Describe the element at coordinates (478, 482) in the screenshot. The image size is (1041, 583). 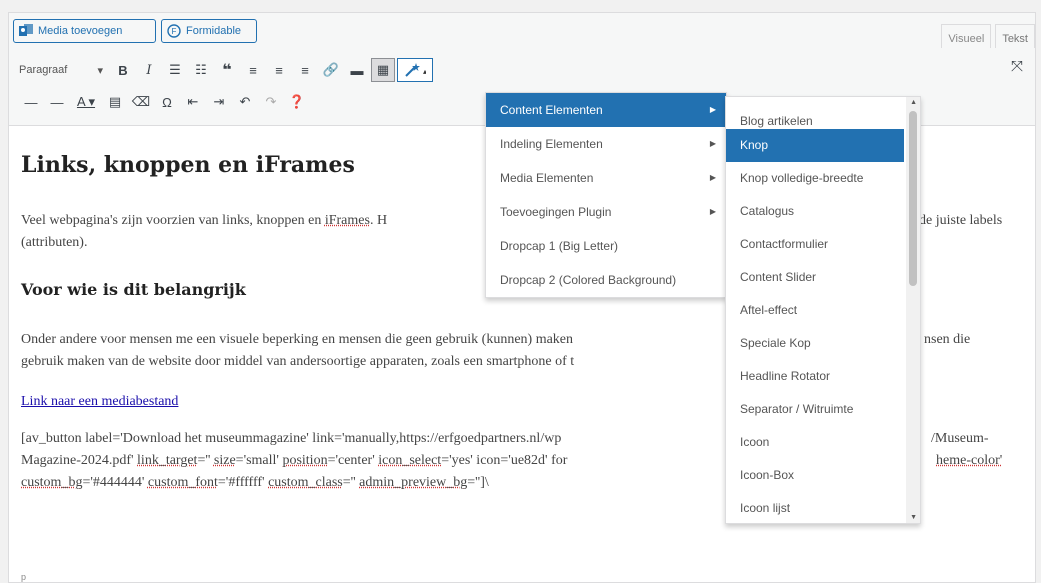
I see `sc-l3d: ='']\` at that location.